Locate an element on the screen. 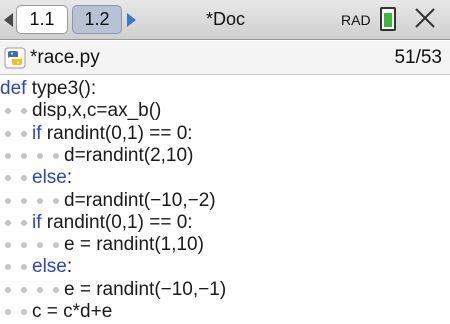 The height and width of the screenshot is (324, 450). code-text: d=randint(2,10) is located at coordinates (129, 155).